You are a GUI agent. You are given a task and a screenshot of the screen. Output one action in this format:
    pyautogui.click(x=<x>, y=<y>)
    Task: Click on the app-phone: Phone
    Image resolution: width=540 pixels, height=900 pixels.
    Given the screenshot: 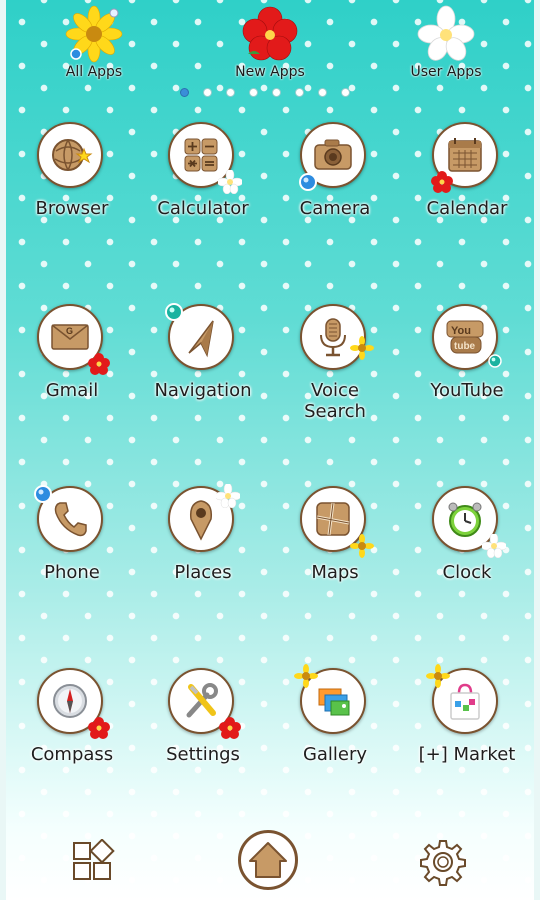 What is the action you would take?
    pyautogui.click(x=72, y=534)
    